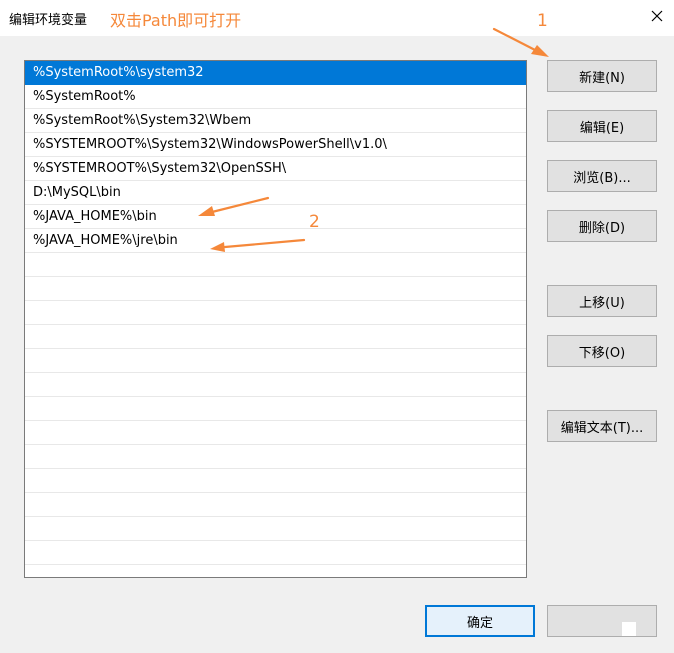 Image resolution: width=674 pixels, height=653 pixels. I want to click on annotation-marker-2: 2, so click(314, 222).